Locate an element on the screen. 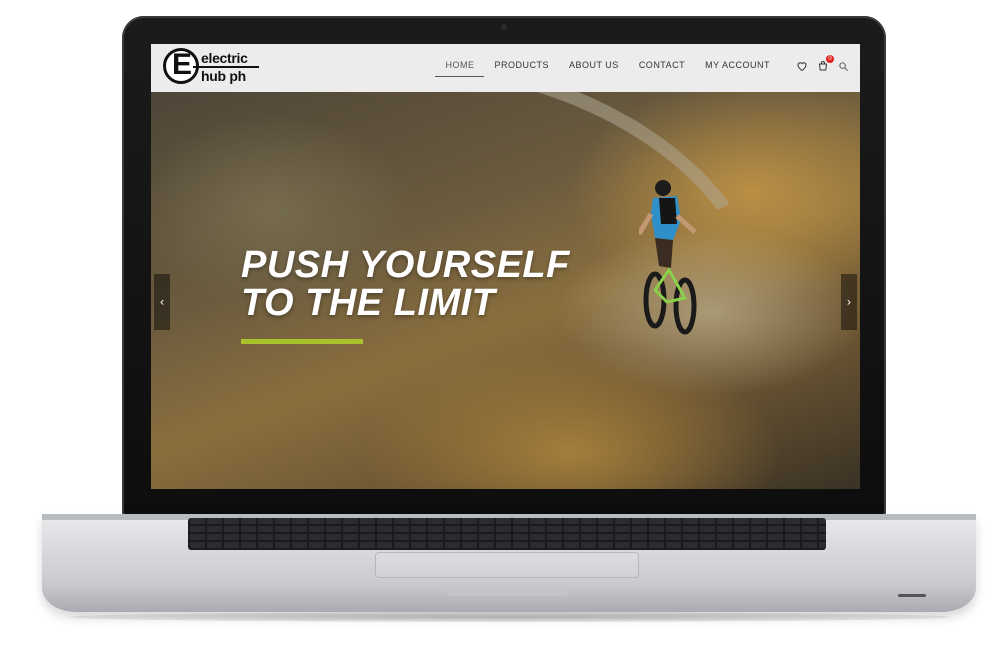 The image size is (1000, 655). cart-icon: 0 is located at coordinates (825, 63).